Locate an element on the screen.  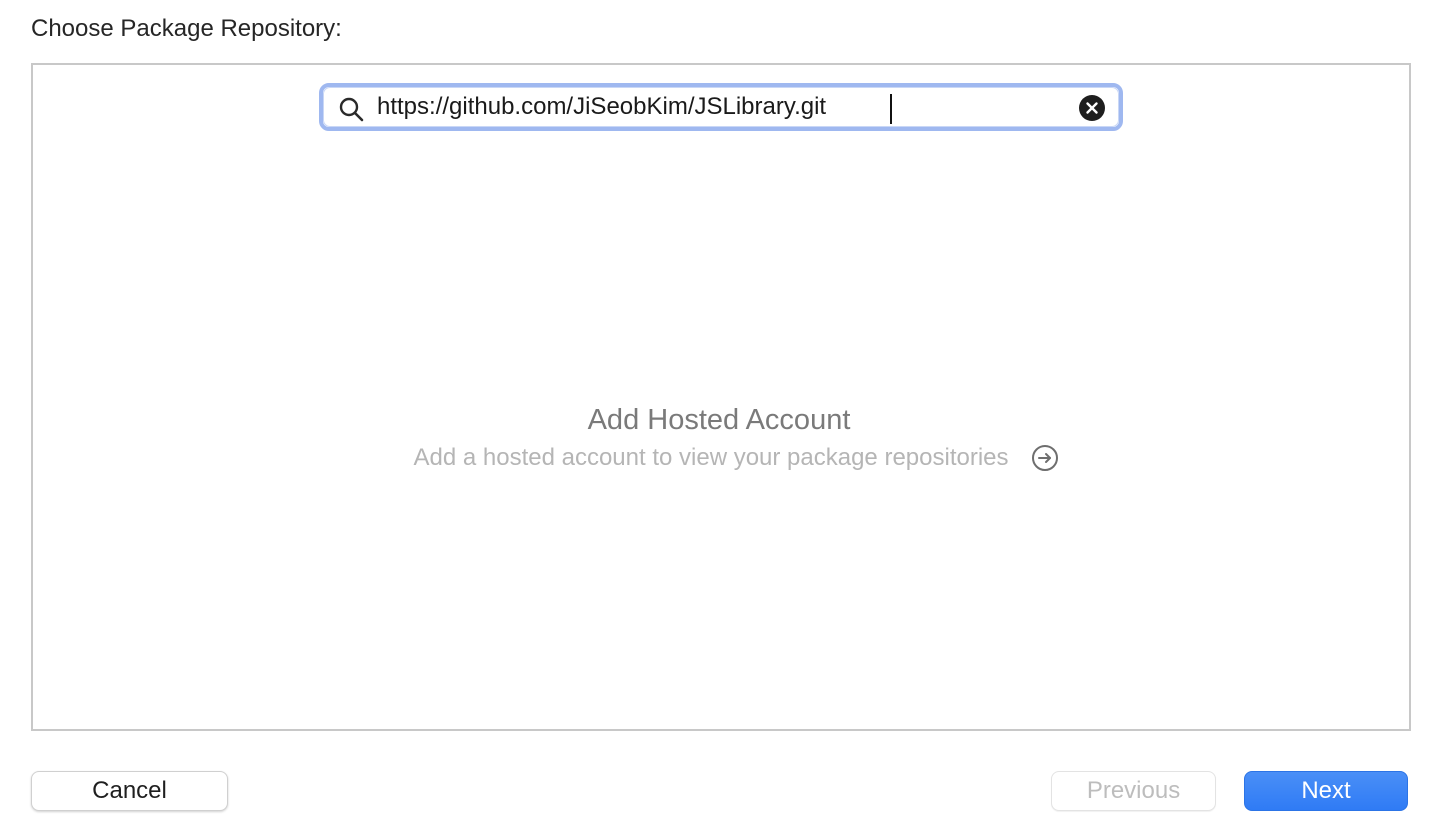
search-icon is located at coordinates (351, 109).